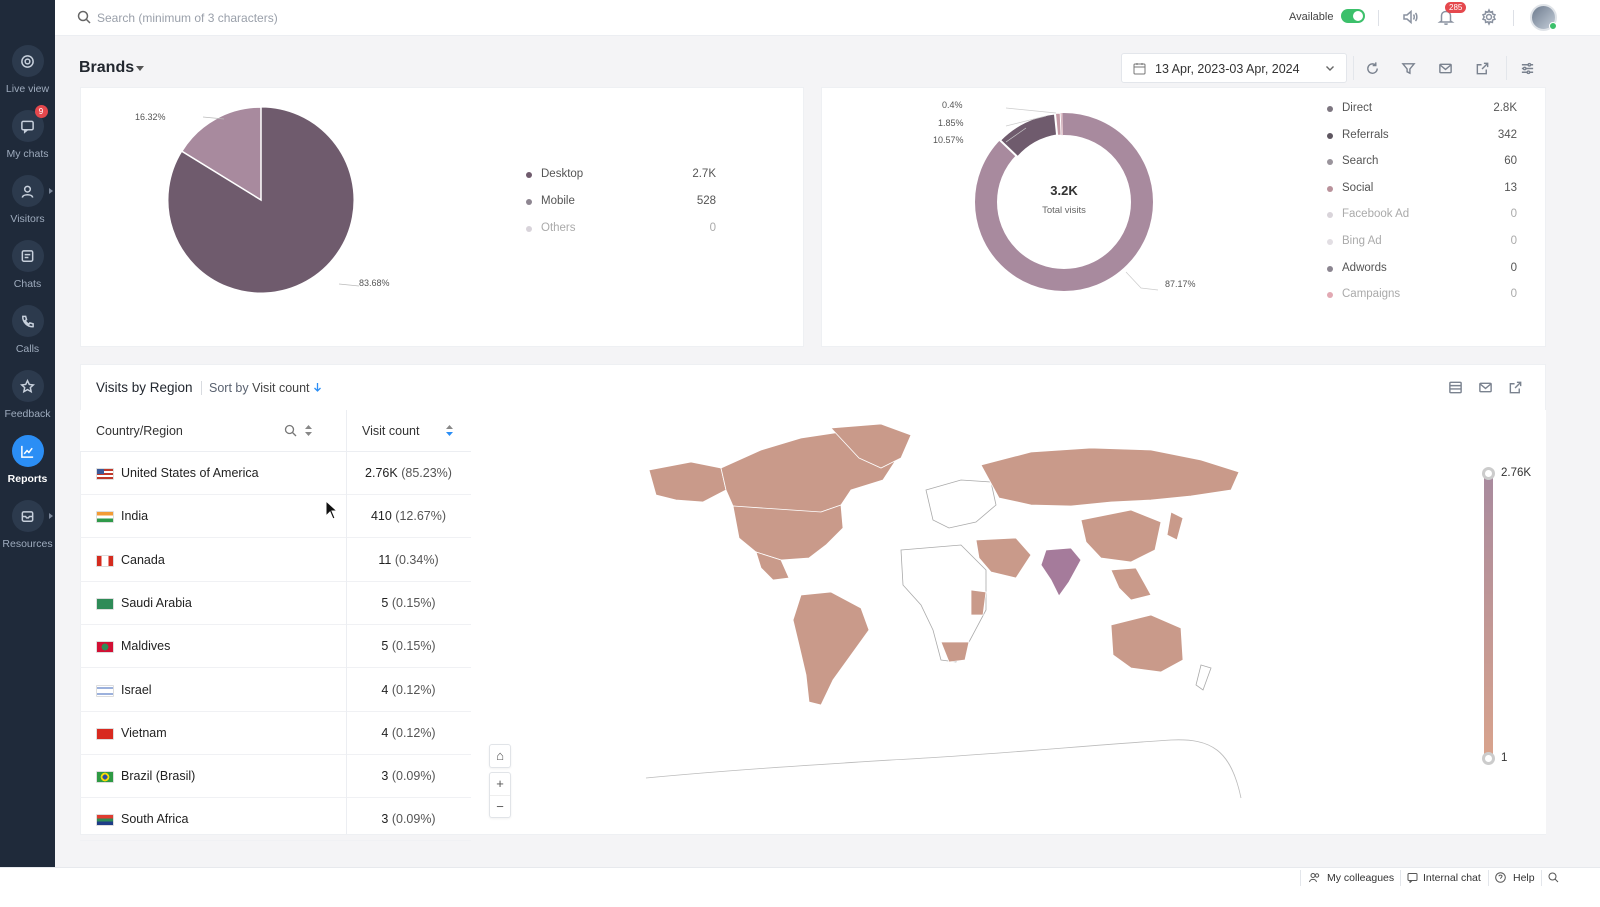 Image resolution: width=1600 pixels, height=907 pixels. What do you see at coordinates (1527, 68) in the screenshot?
I see `settings-sliders-button` at bounding box center [1527, 68].